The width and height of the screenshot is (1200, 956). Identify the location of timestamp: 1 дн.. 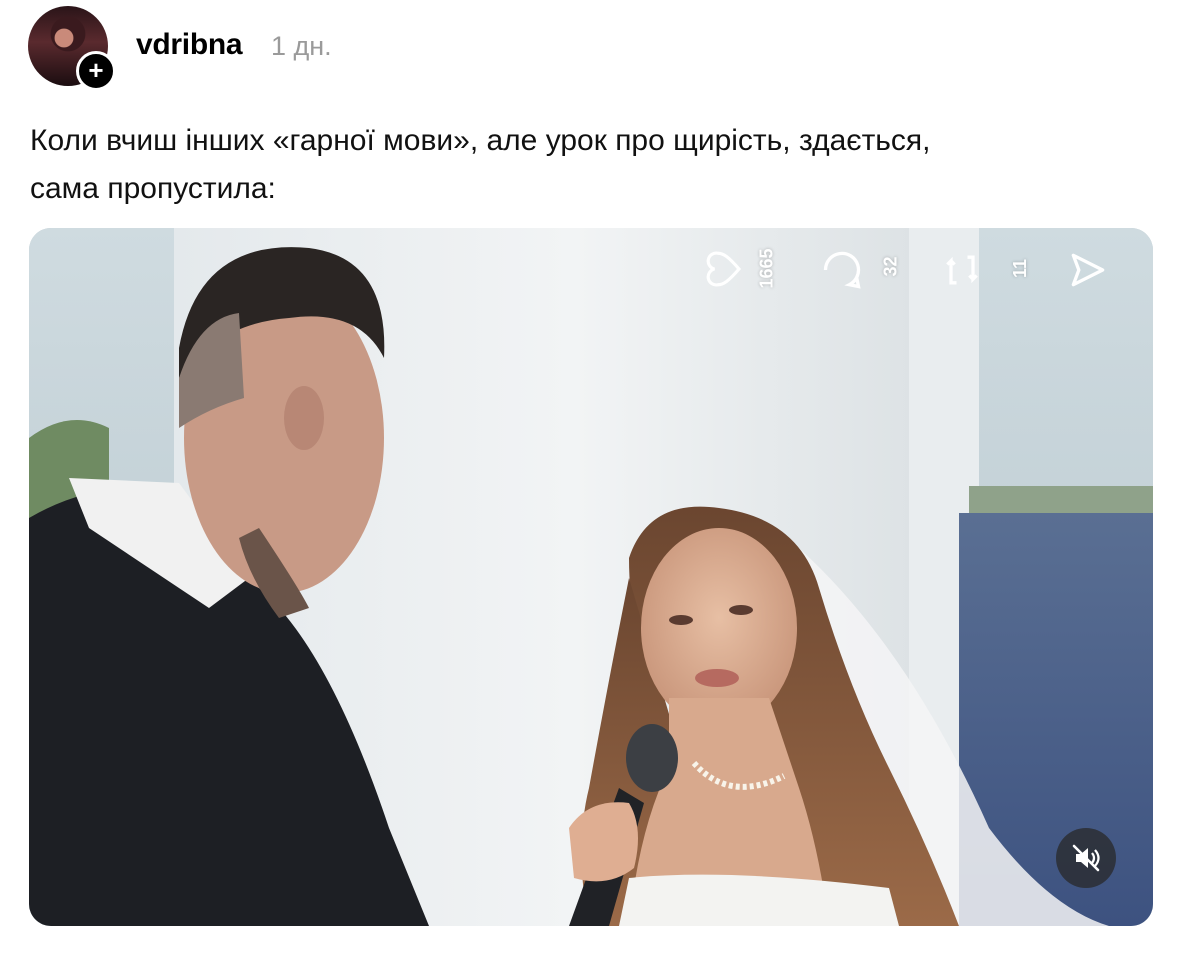
(301, 46).